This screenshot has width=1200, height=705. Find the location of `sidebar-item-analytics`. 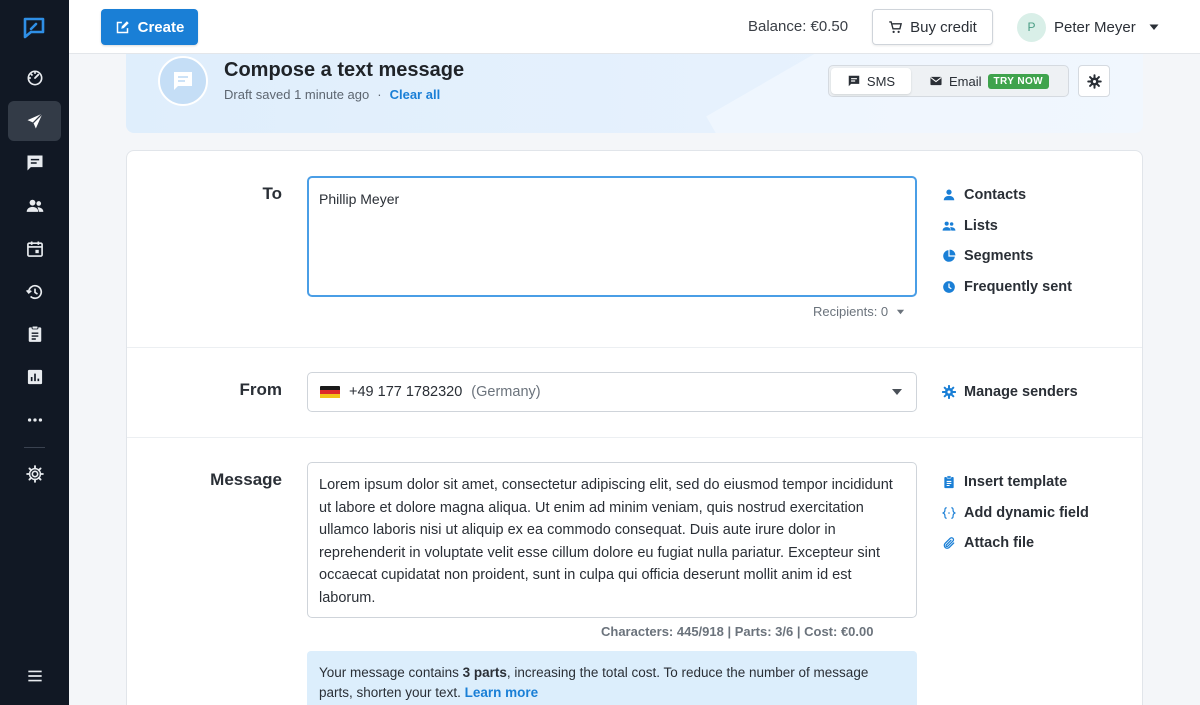

sidebar-item-analytics is located at coordinates (34, 377).